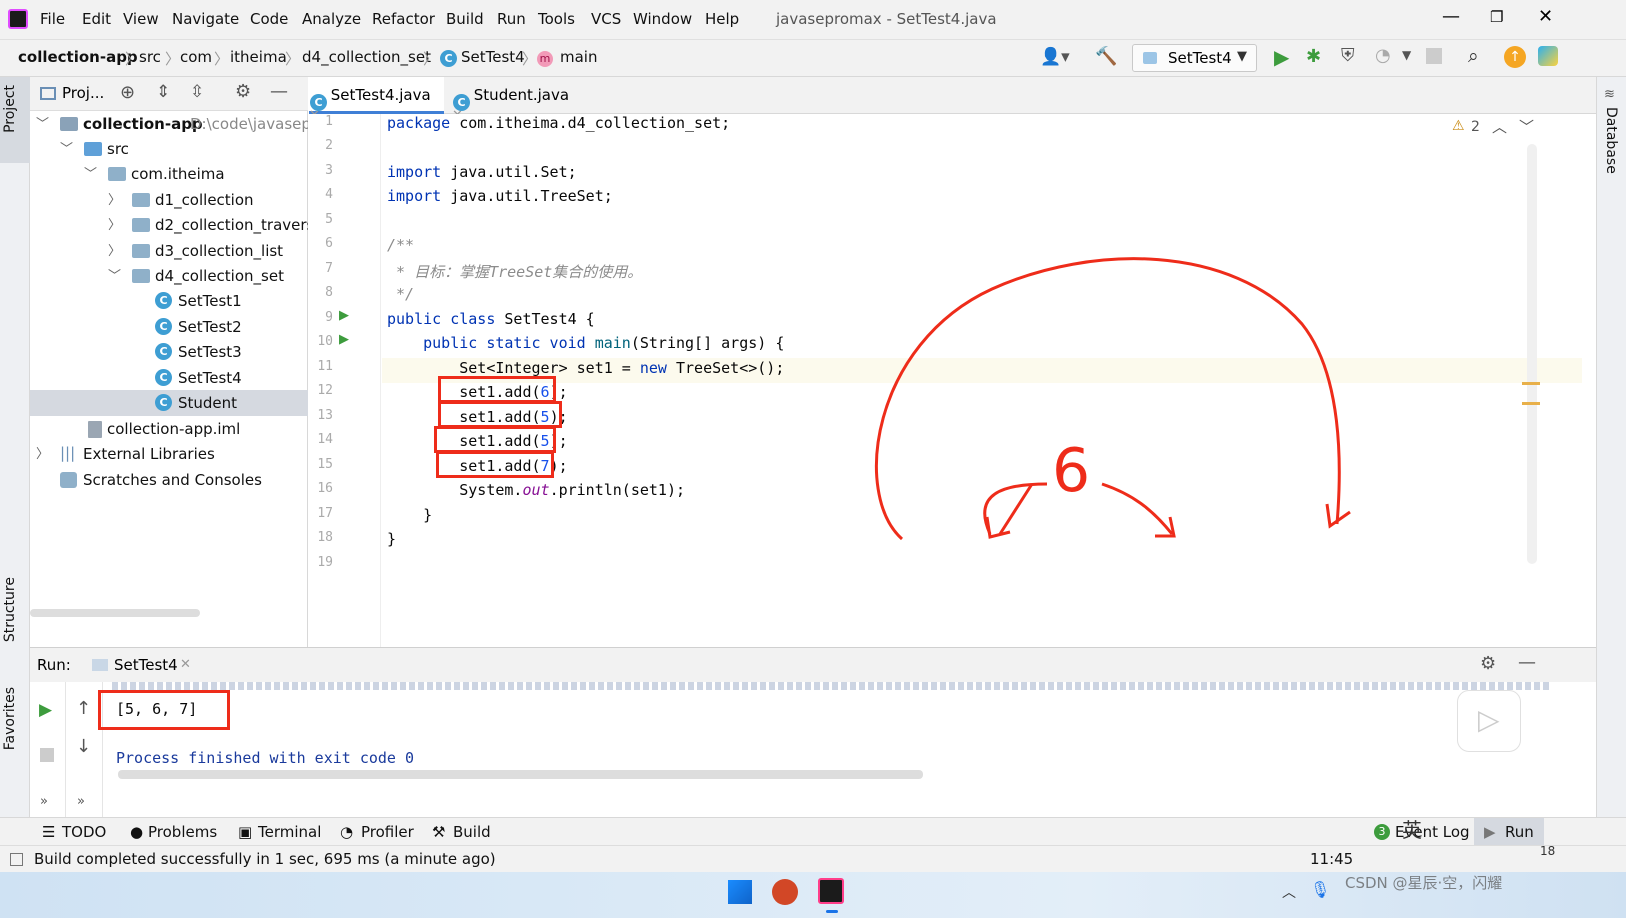  What do you see at coordinates (1106, 56) in the screenshot?
I see `build-hammer-icon: 🔨` at bounding box center [1106, 56].